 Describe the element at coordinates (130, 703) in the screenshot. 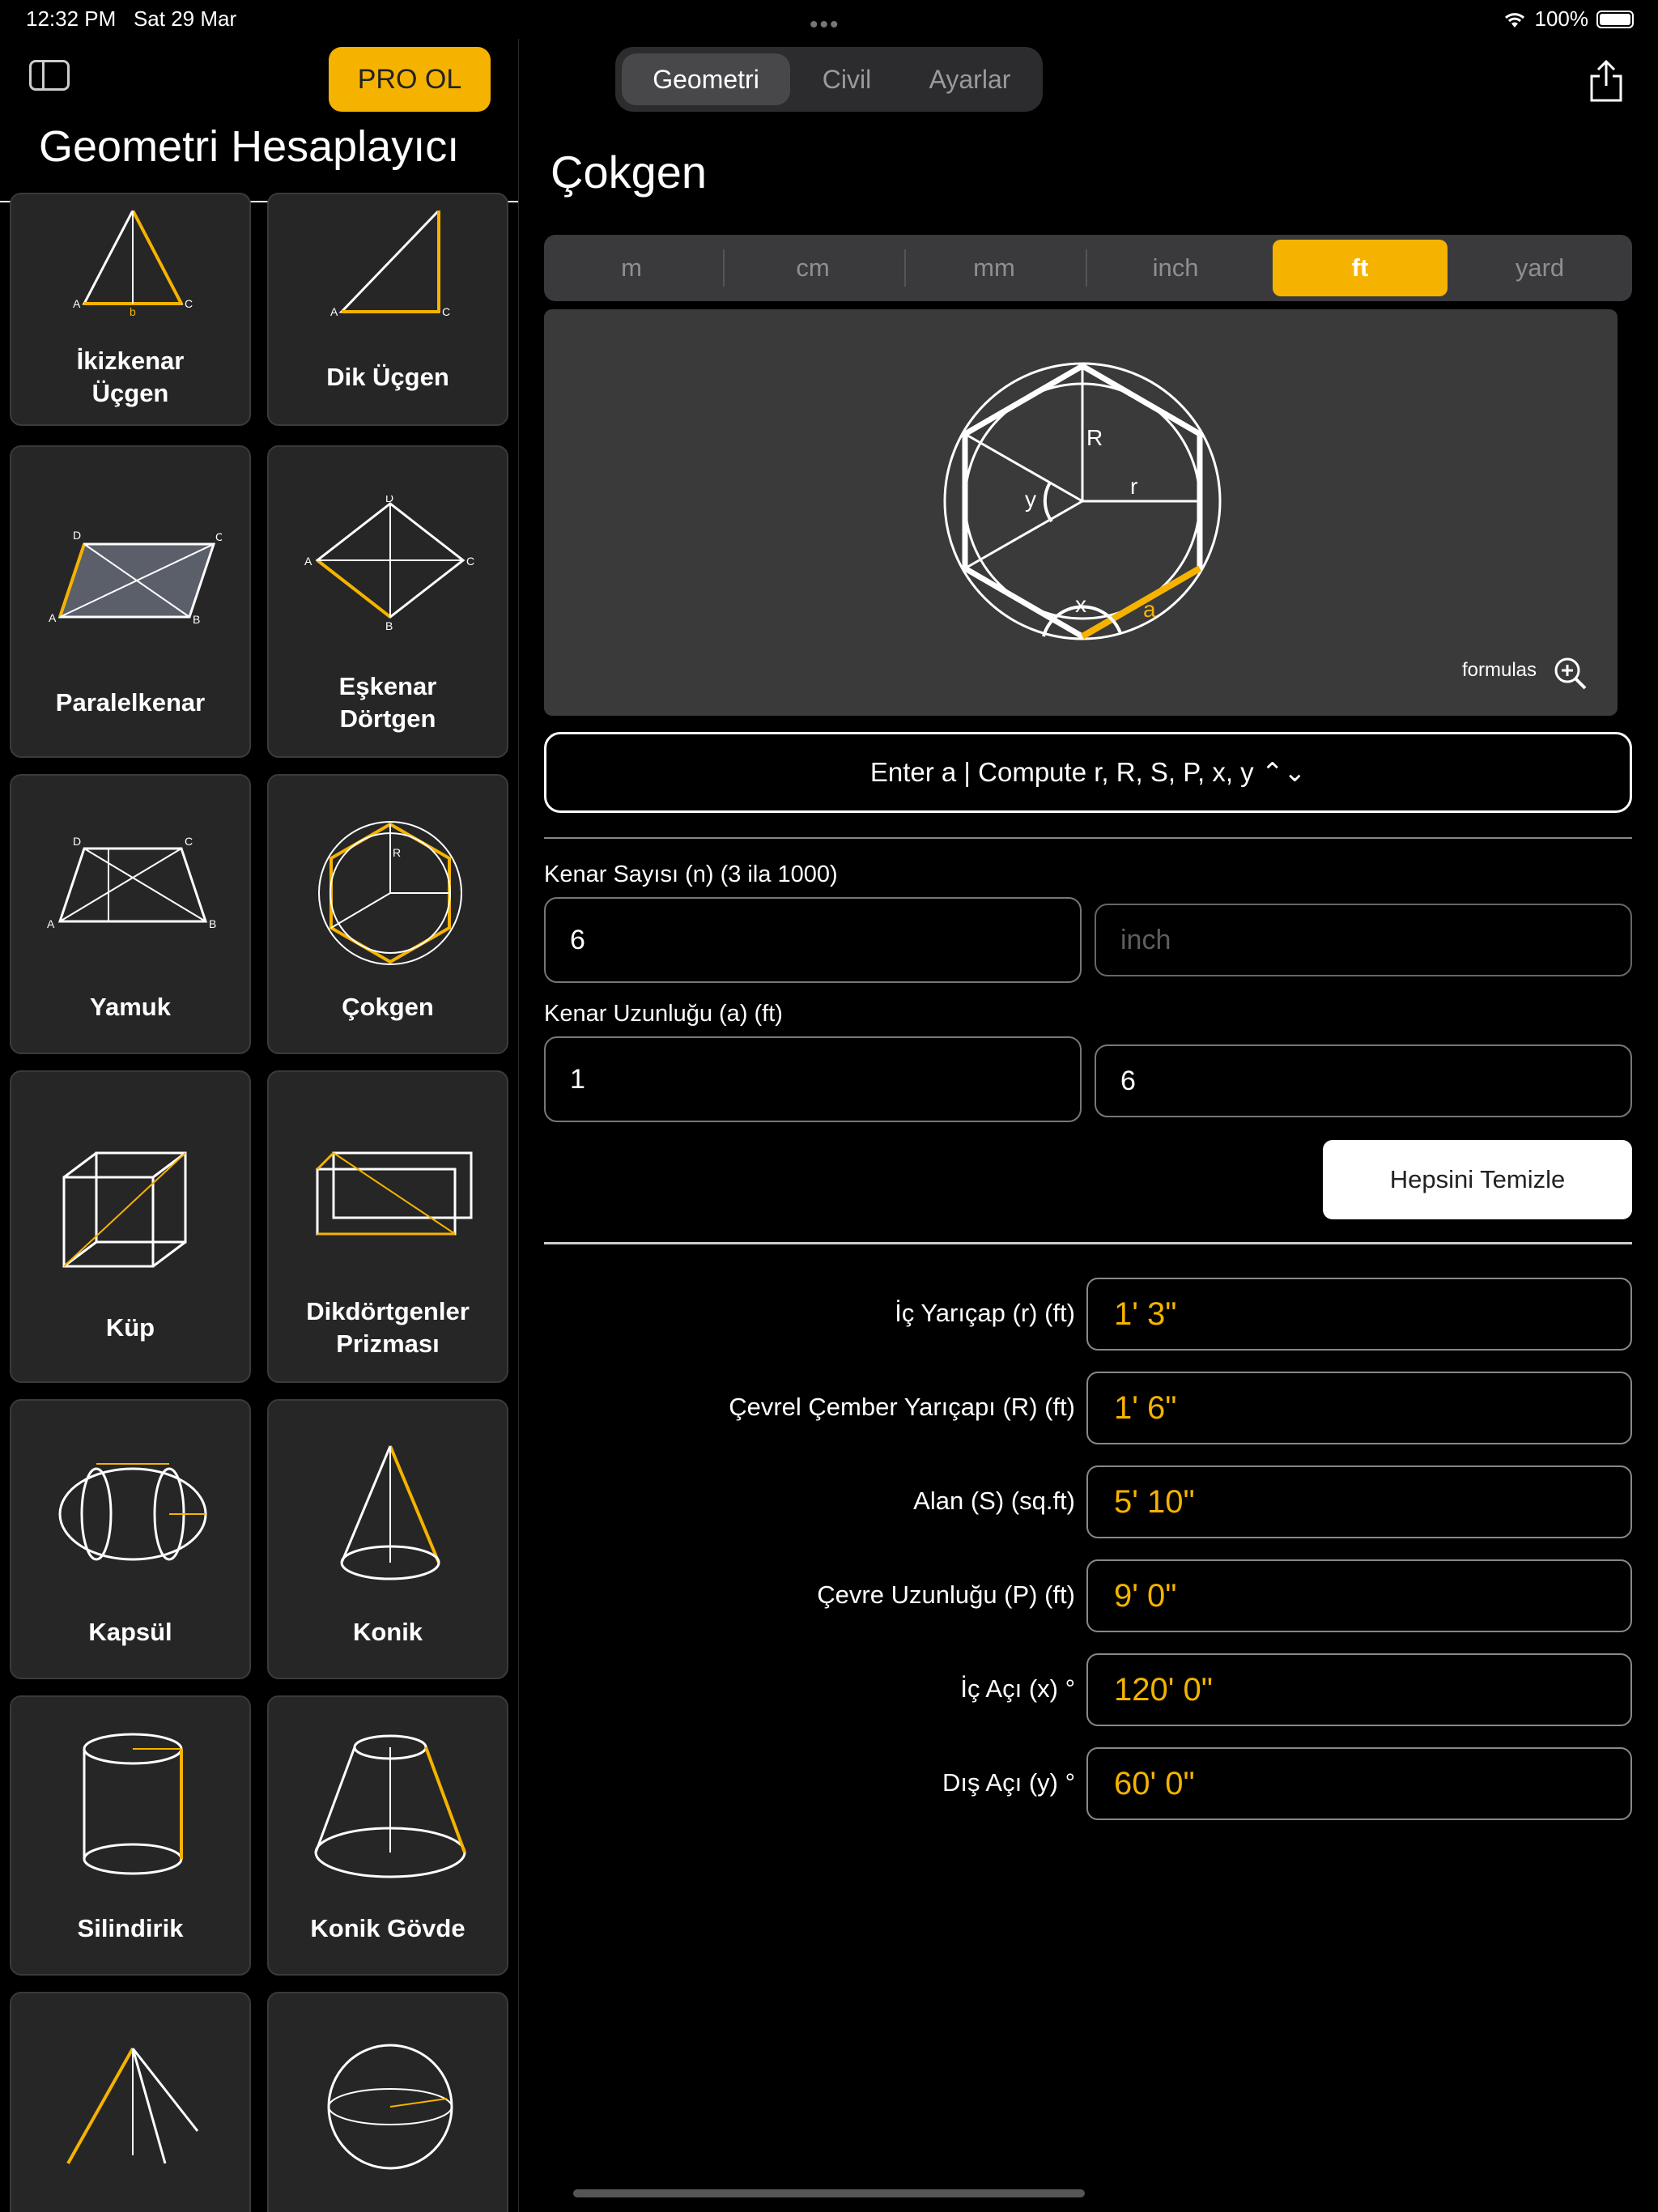

I see `card-label: Paralelkenar` at that location.